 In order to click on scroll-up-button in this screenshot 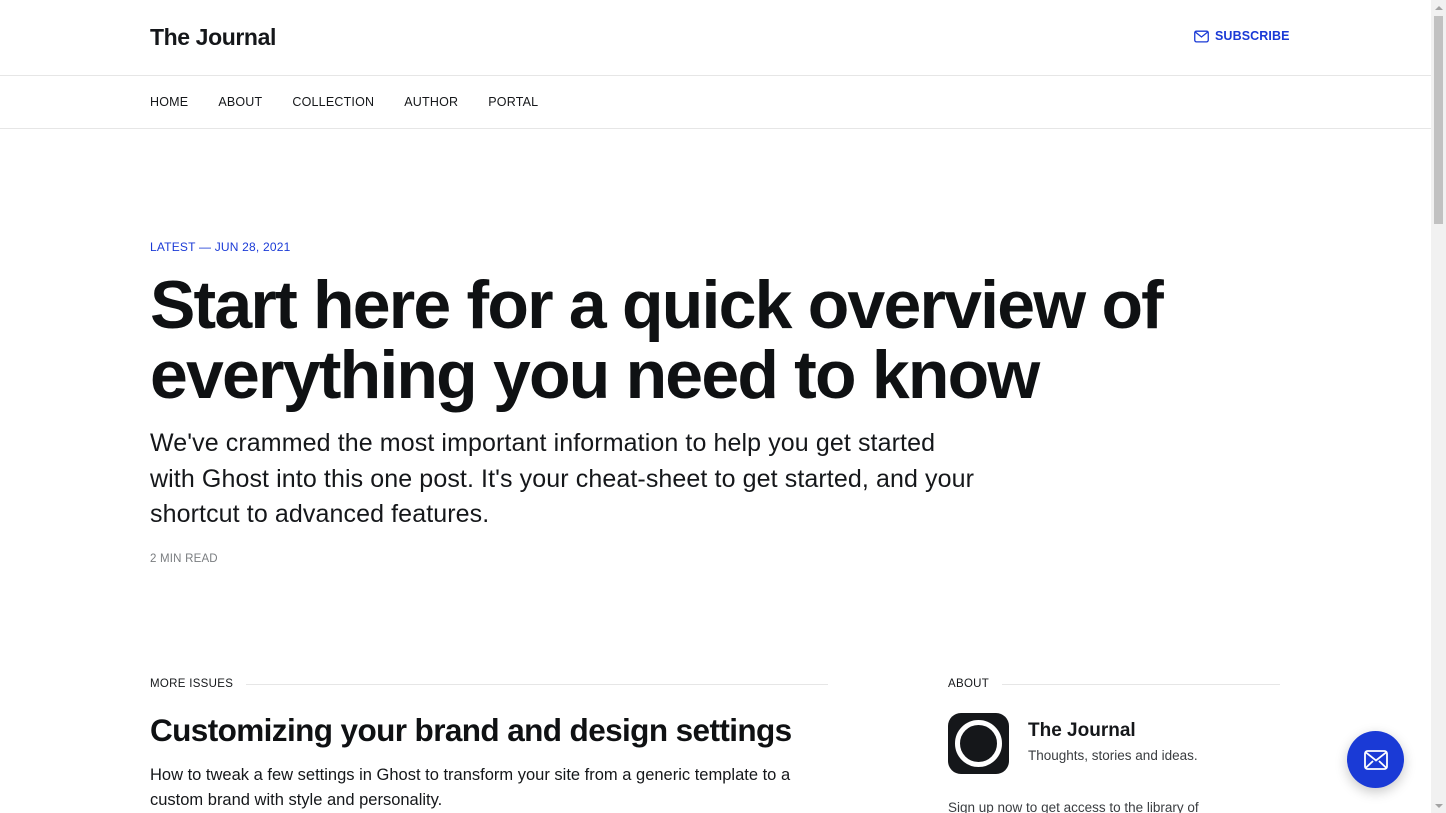, I will do `click(1438, 7)`.